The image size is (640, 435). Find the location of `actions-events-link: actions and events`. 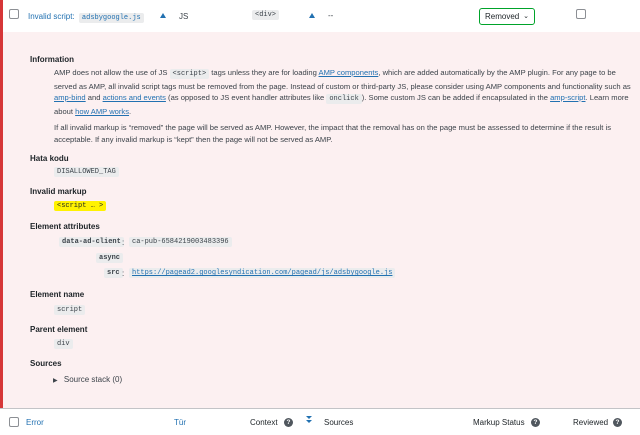

actions-events-link: actions and events is located at coordinates (134, 97).